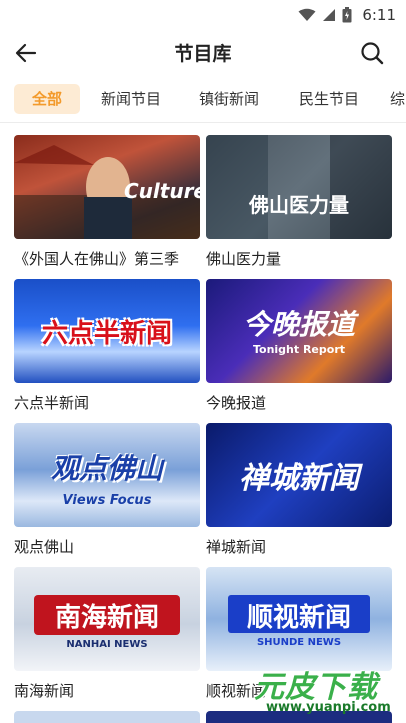 This screenshot has width=406, height=723. What do you see at coordinates (203, 15) in the screenshot?
I see `status-bar: 6:11` at bounding box center [203, 15].